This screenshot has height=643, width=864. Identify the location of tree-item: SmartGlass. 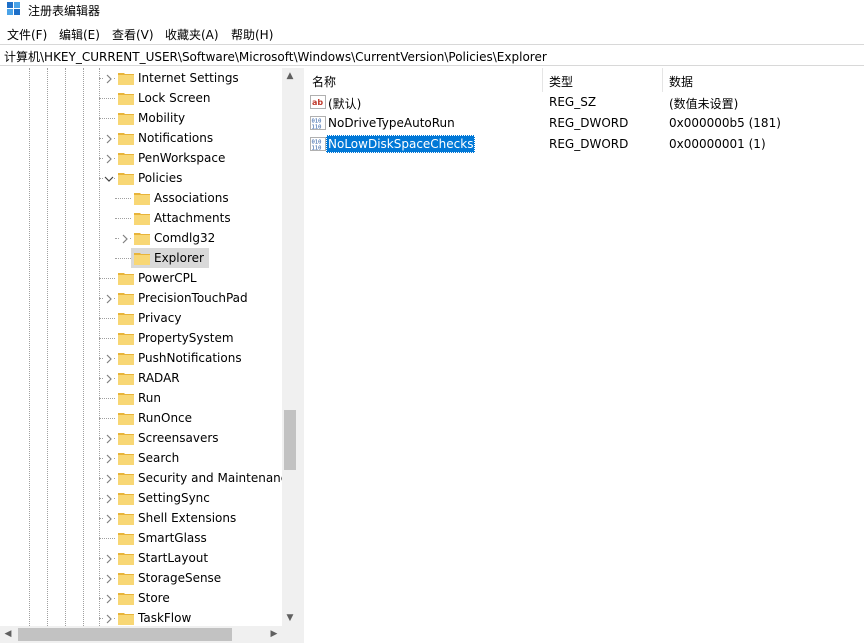
(141, 538).